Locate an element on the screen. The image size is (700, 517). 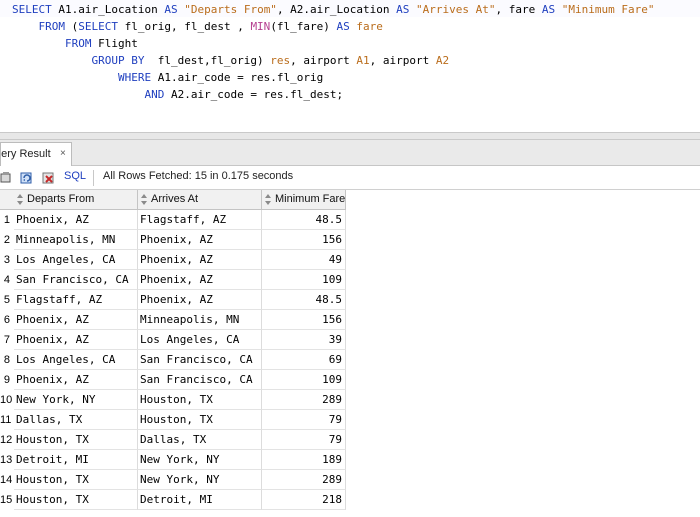
code-line: FROM Flight is located at coordinates (75, 43).